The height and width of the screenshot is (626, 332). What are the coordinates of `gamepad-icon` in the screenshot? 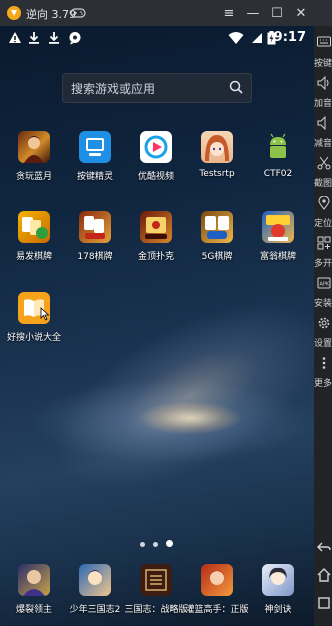 It's located at (78, 13).